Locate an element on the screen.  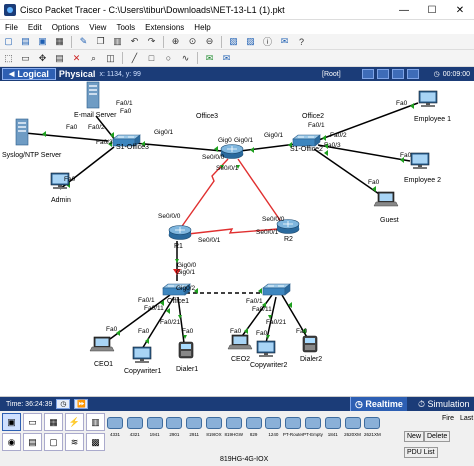
device-model: PT-Empty is located at coordinates (313, 434).